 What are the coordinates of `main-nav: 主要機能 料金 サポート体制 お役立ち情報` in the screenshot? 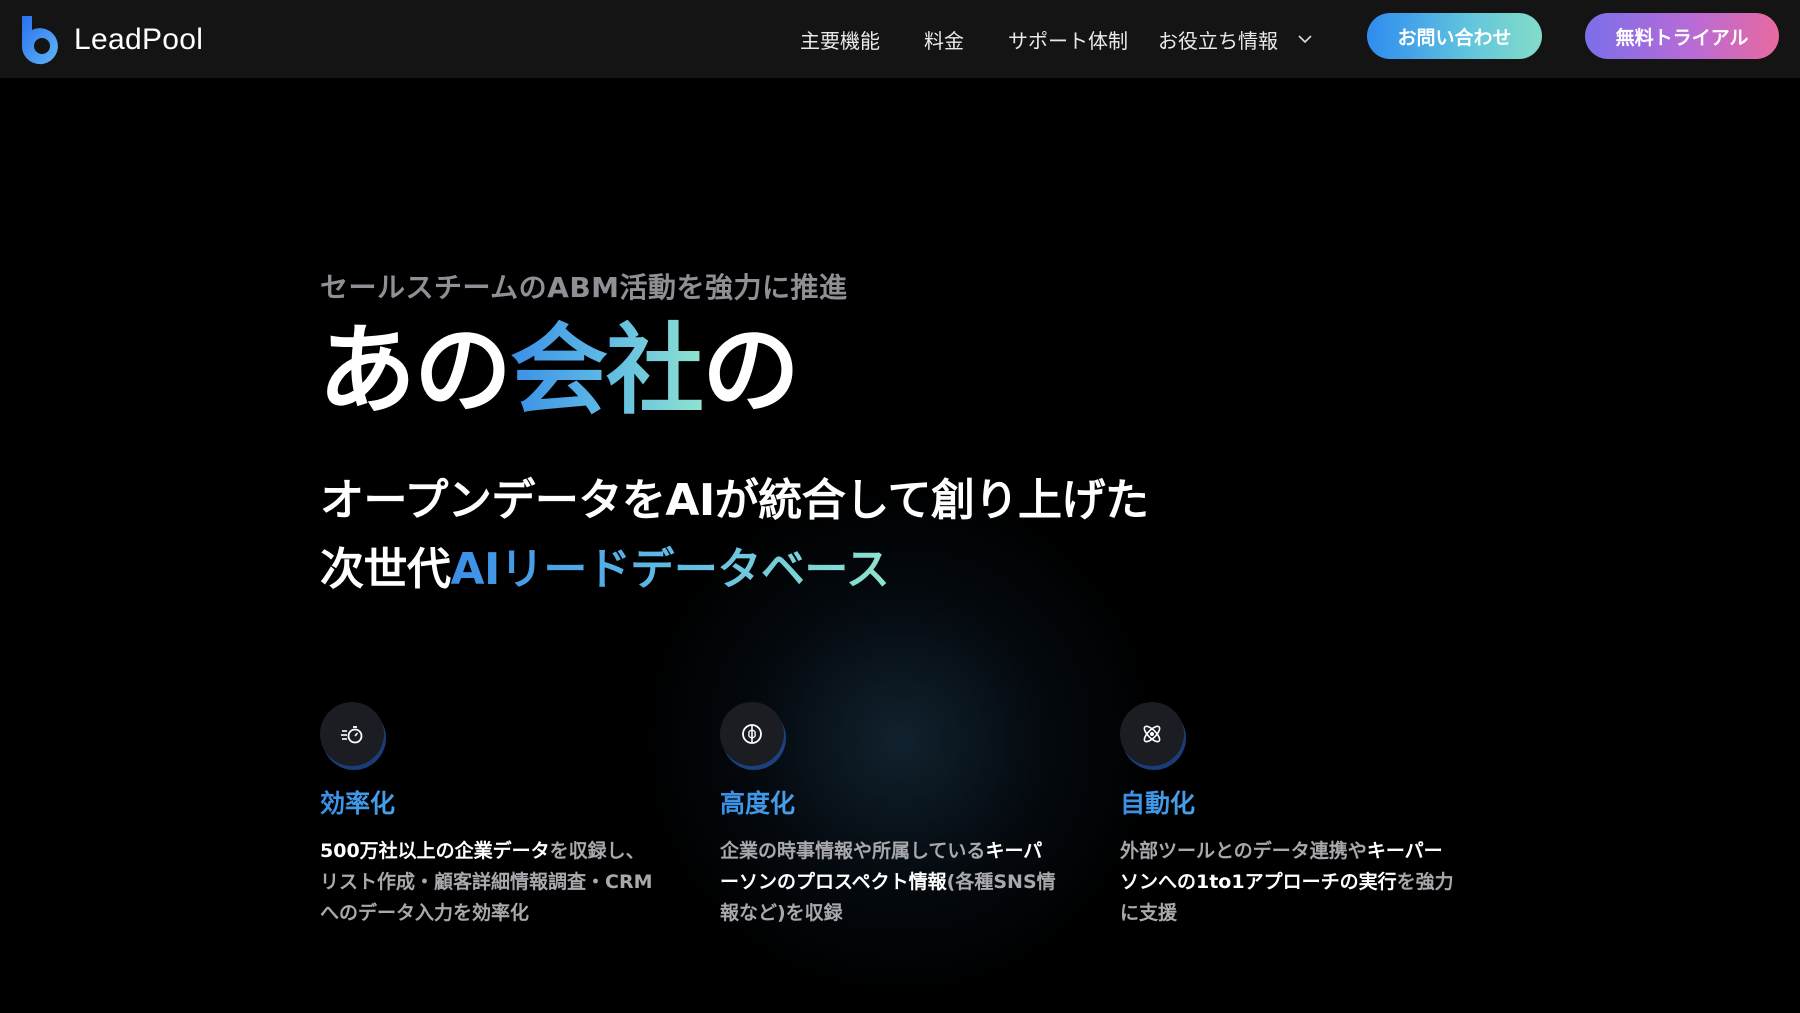 It's located at (1057, 39).